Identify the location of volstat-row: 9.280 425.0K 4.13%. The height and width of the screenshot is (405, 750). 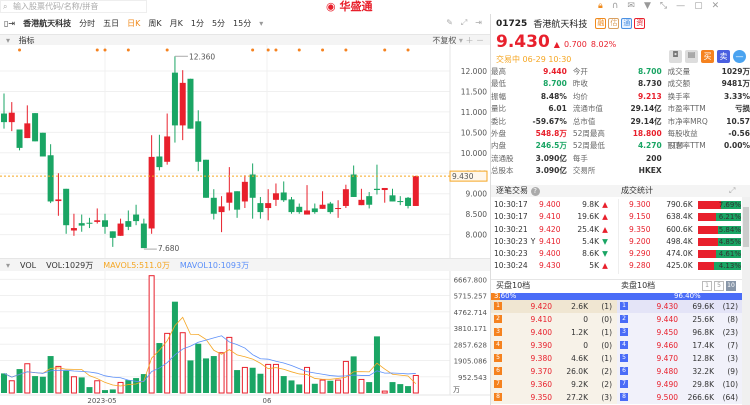
(680, 266).